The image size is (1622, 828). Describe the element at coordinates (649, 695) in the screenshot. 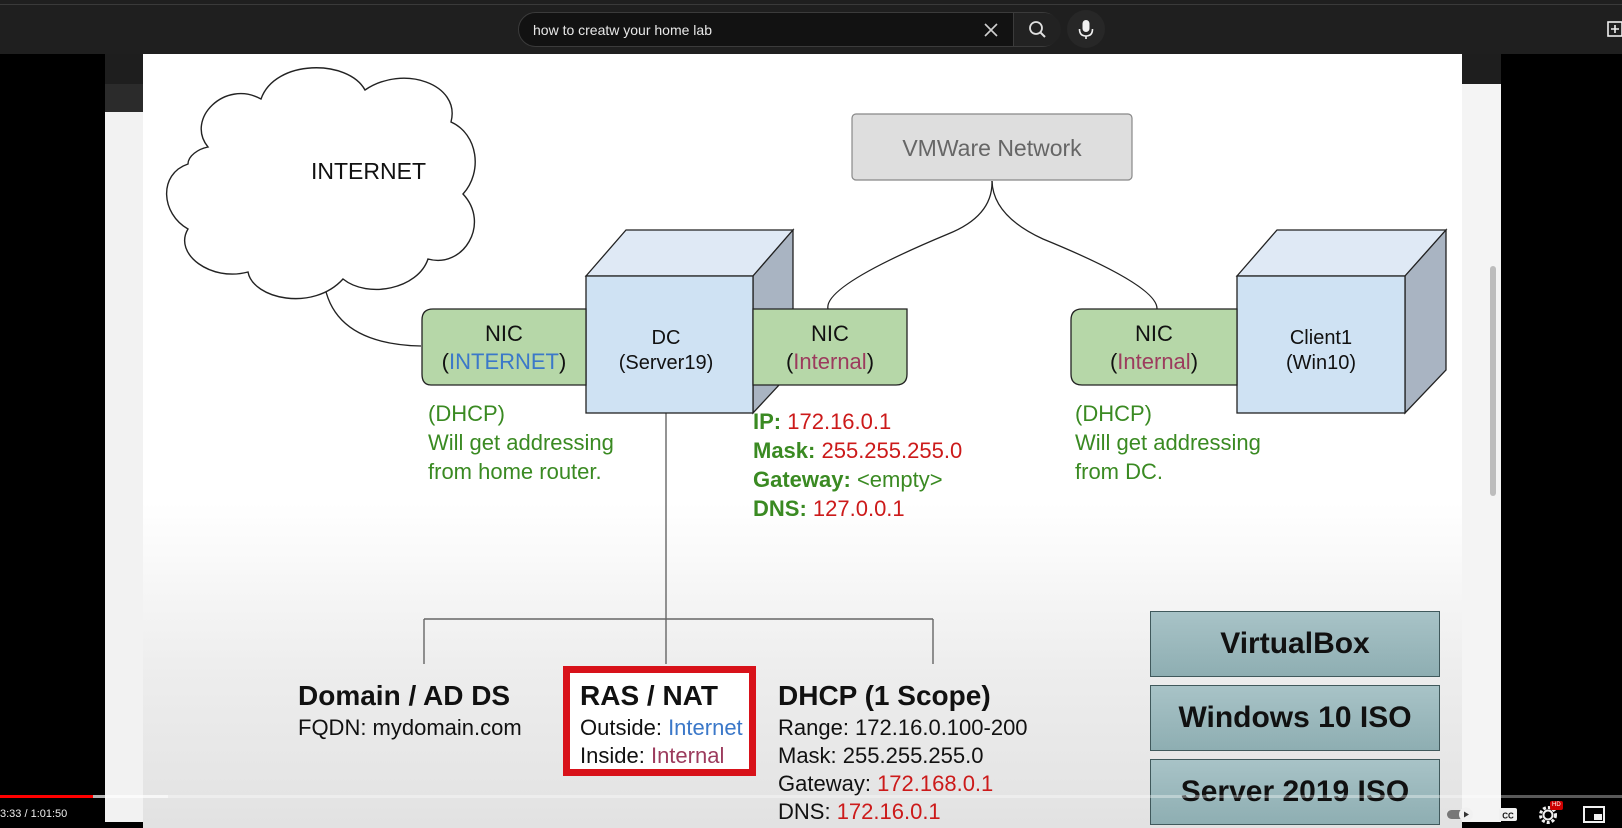

I see `ras-nat-title: RAS / NAT` at that location.